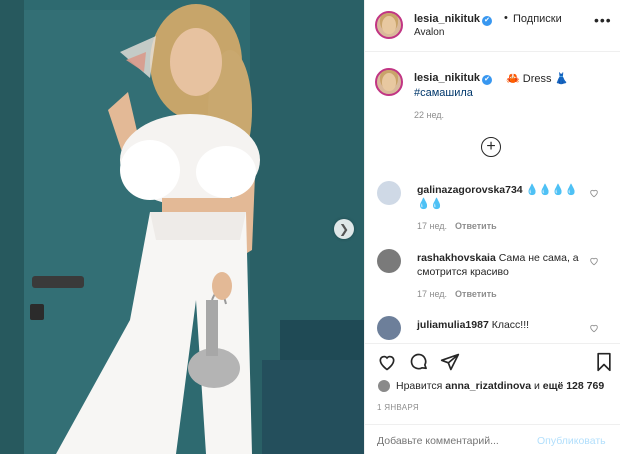  What do you see at coordinates (387, 362) in the screenshot?
I see `like-heart-icon` at bounding box center [387, 362].